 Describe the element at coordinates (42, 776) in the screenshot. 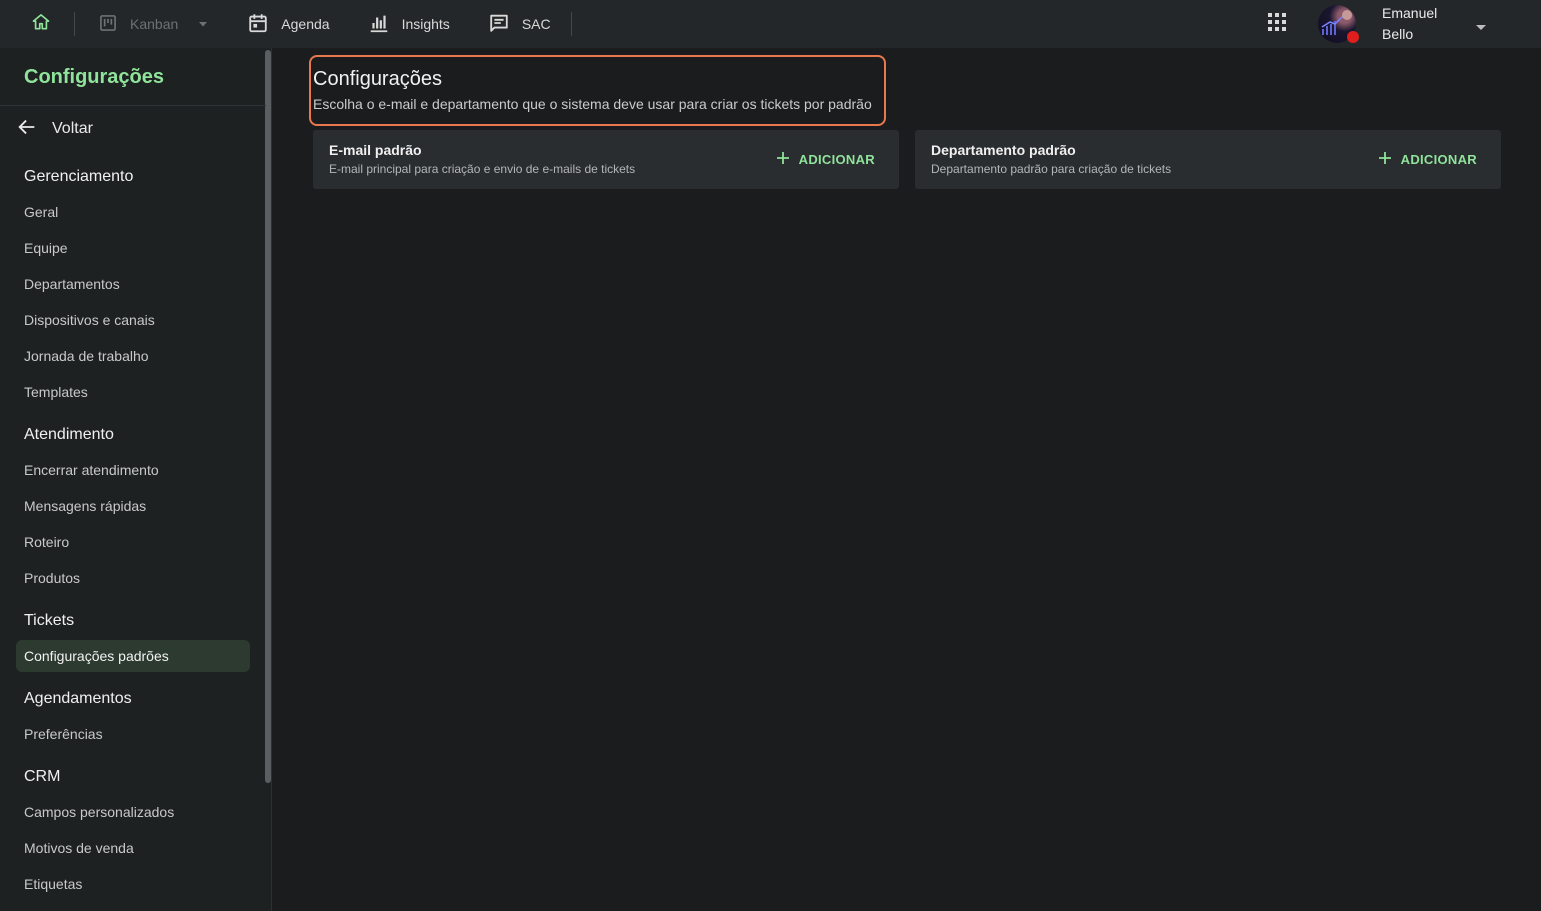

I see `section-crm: CRM` at that location.